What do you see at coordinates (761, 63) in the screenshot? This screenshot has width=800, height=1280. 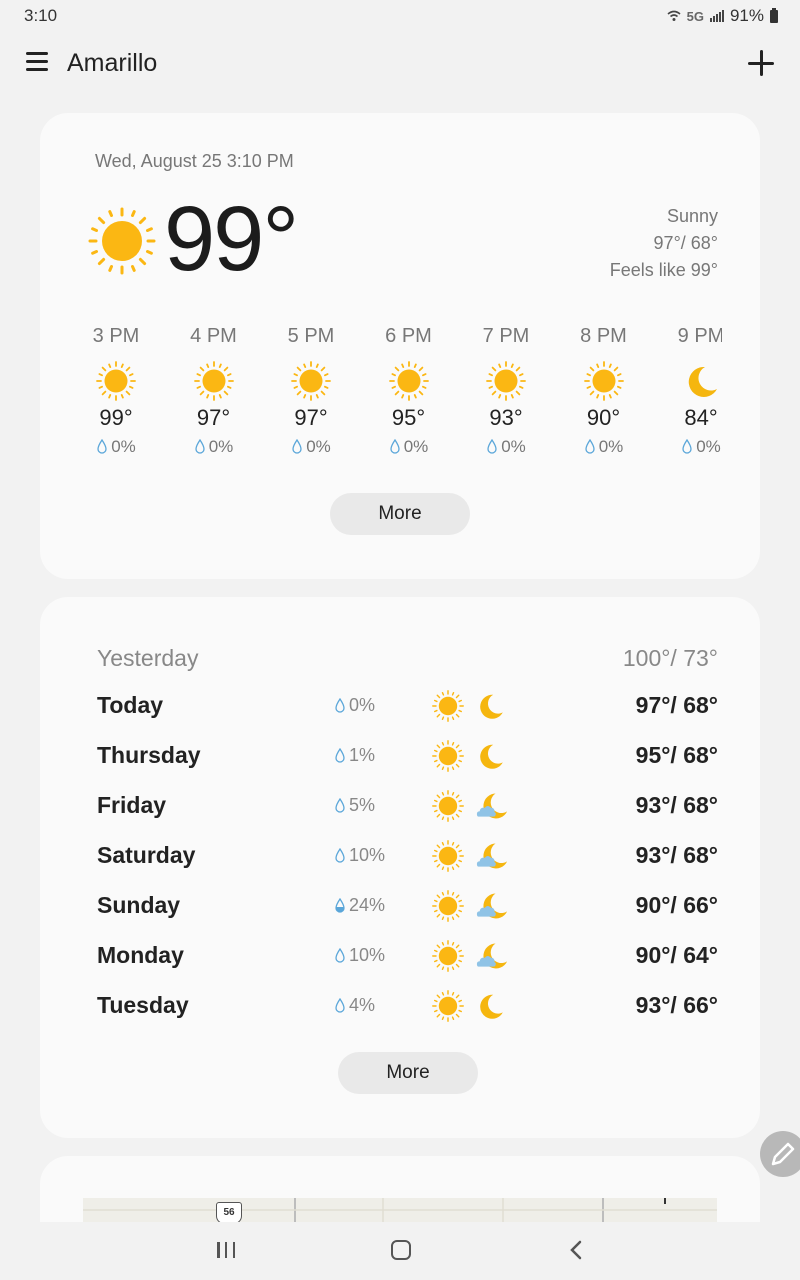 I see `add-location-icon` at bounding box center [761, 63].